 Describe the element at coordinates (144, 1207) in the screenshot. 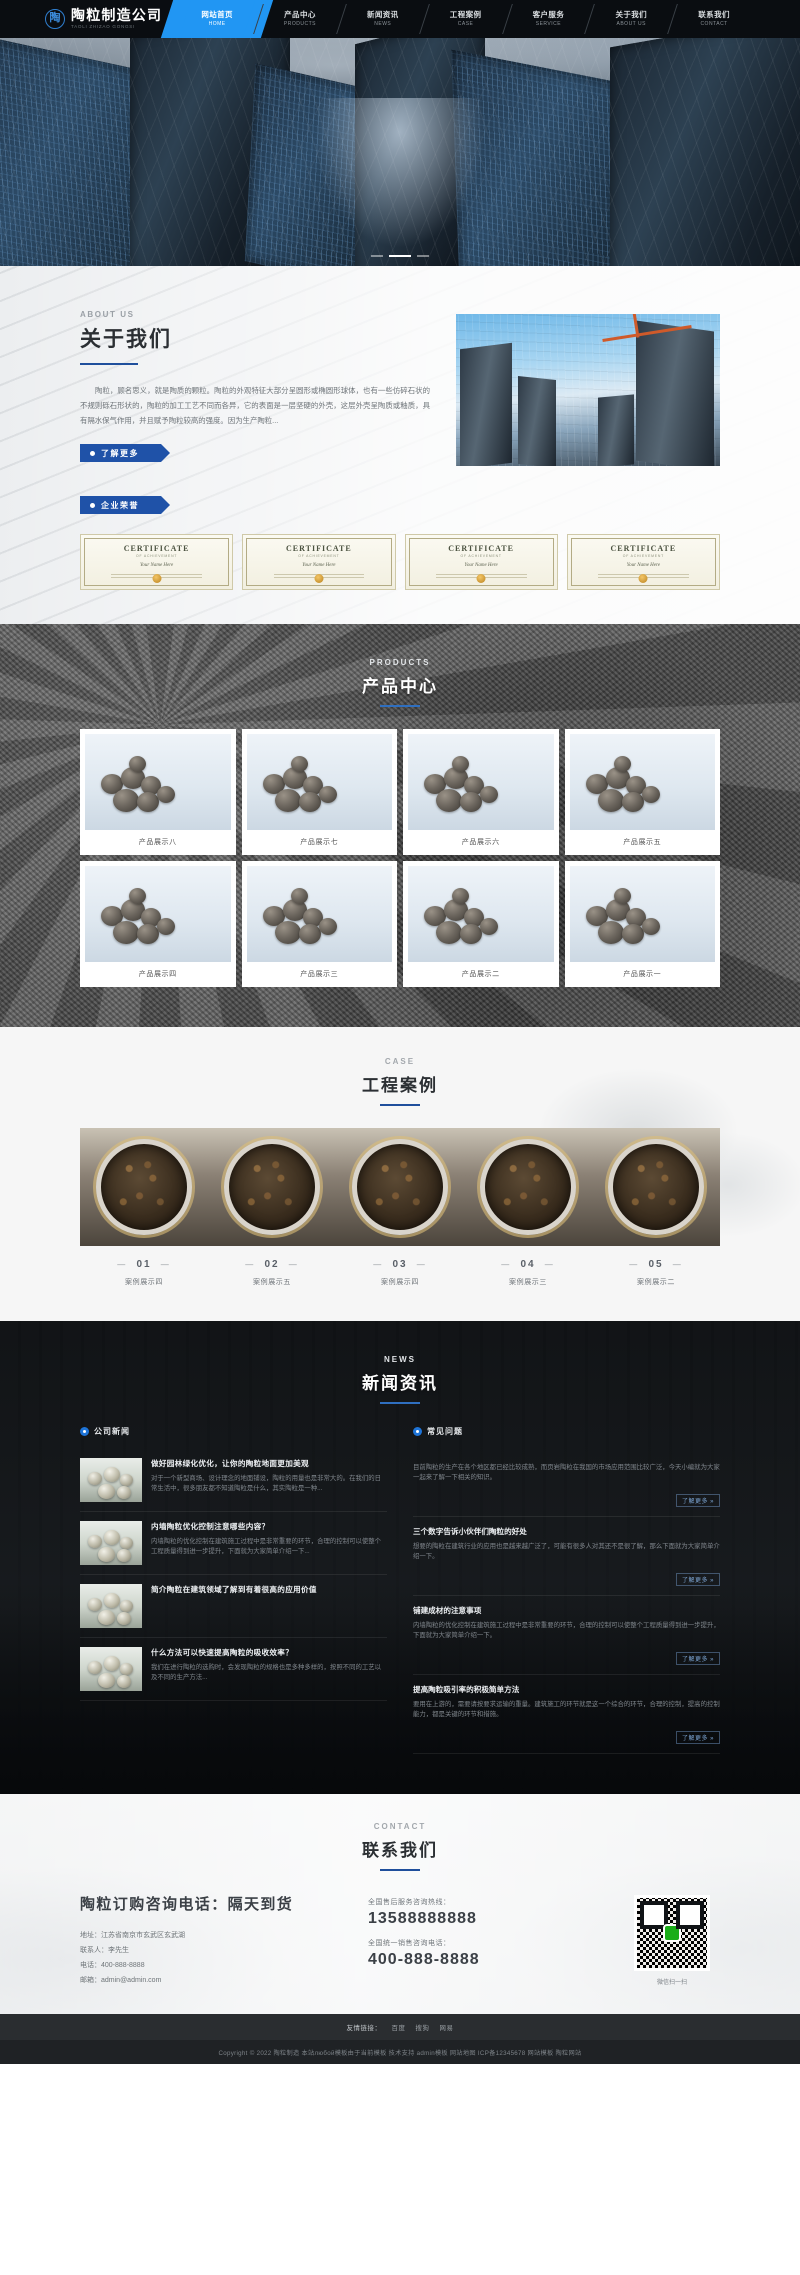

I see `case-card: — 01 — 案例展示四` at that location.